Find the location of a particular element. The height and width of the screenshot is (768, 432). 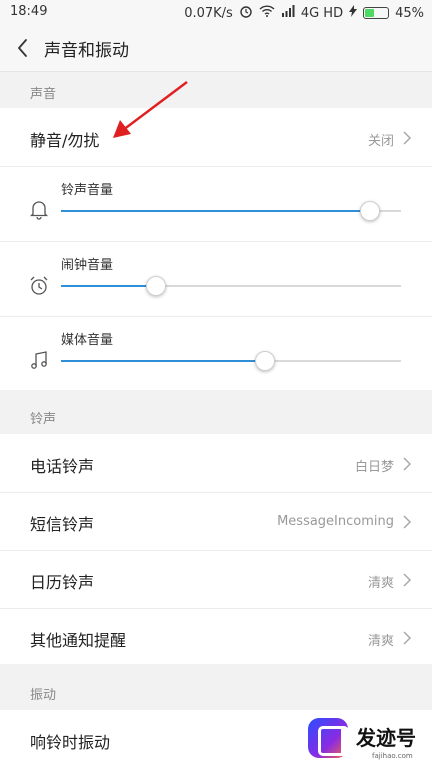

battery-icon is located at coordinates (376, 13).